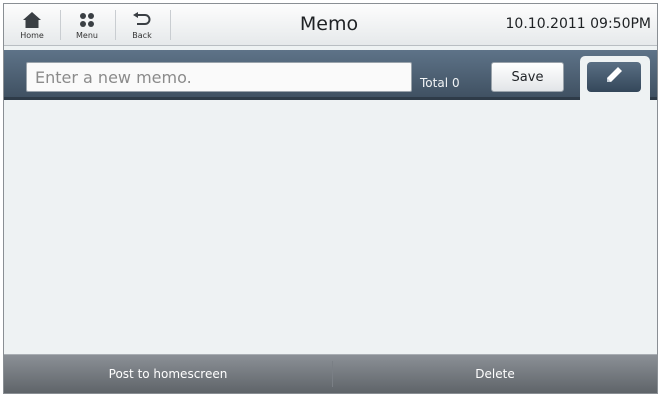  I want to click on memo-input, so click(219, 77).